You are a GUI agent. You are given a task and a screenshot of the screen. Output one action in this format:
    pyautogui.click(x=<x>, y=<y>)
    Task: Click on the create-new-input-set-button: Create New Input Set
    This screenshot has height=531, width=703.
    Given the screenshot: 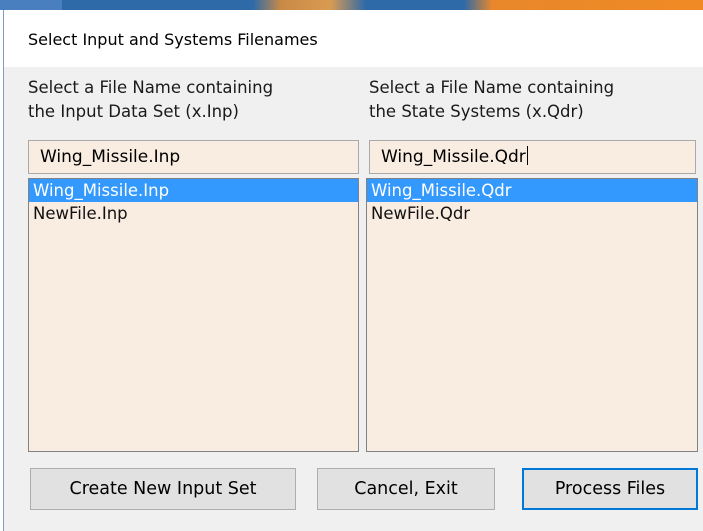 What is the action you would take?
    pyautogui.click(x=163, y=489)
    